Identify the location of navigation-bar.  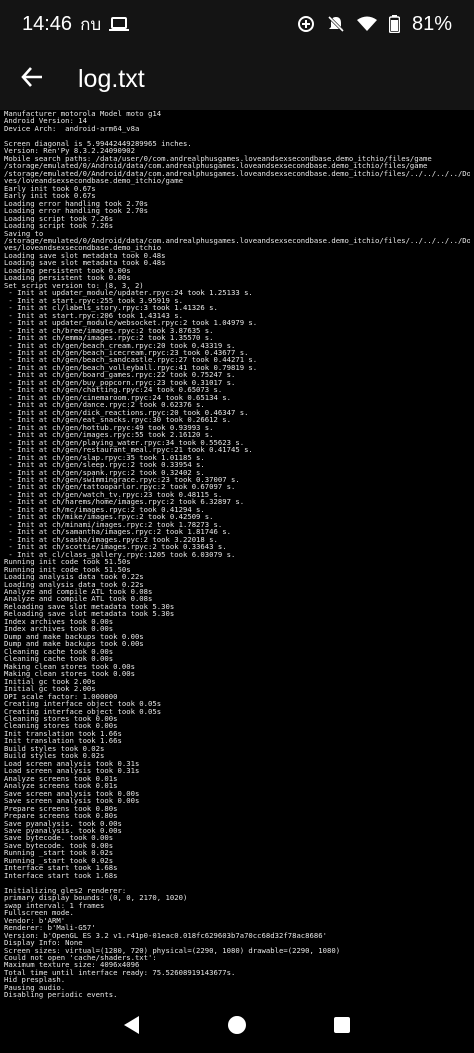
(237, 1026).